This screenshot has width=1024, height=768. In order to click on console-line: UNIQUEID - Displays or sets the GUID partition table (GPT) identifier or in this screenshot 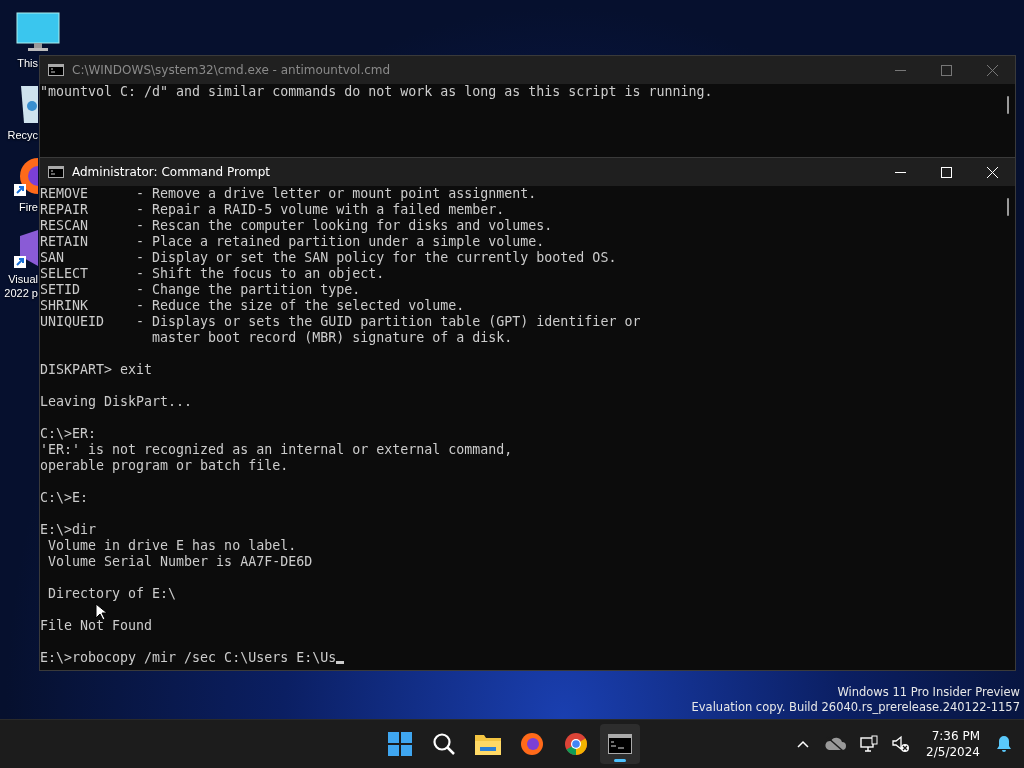, I will do `click(341, 322)`.